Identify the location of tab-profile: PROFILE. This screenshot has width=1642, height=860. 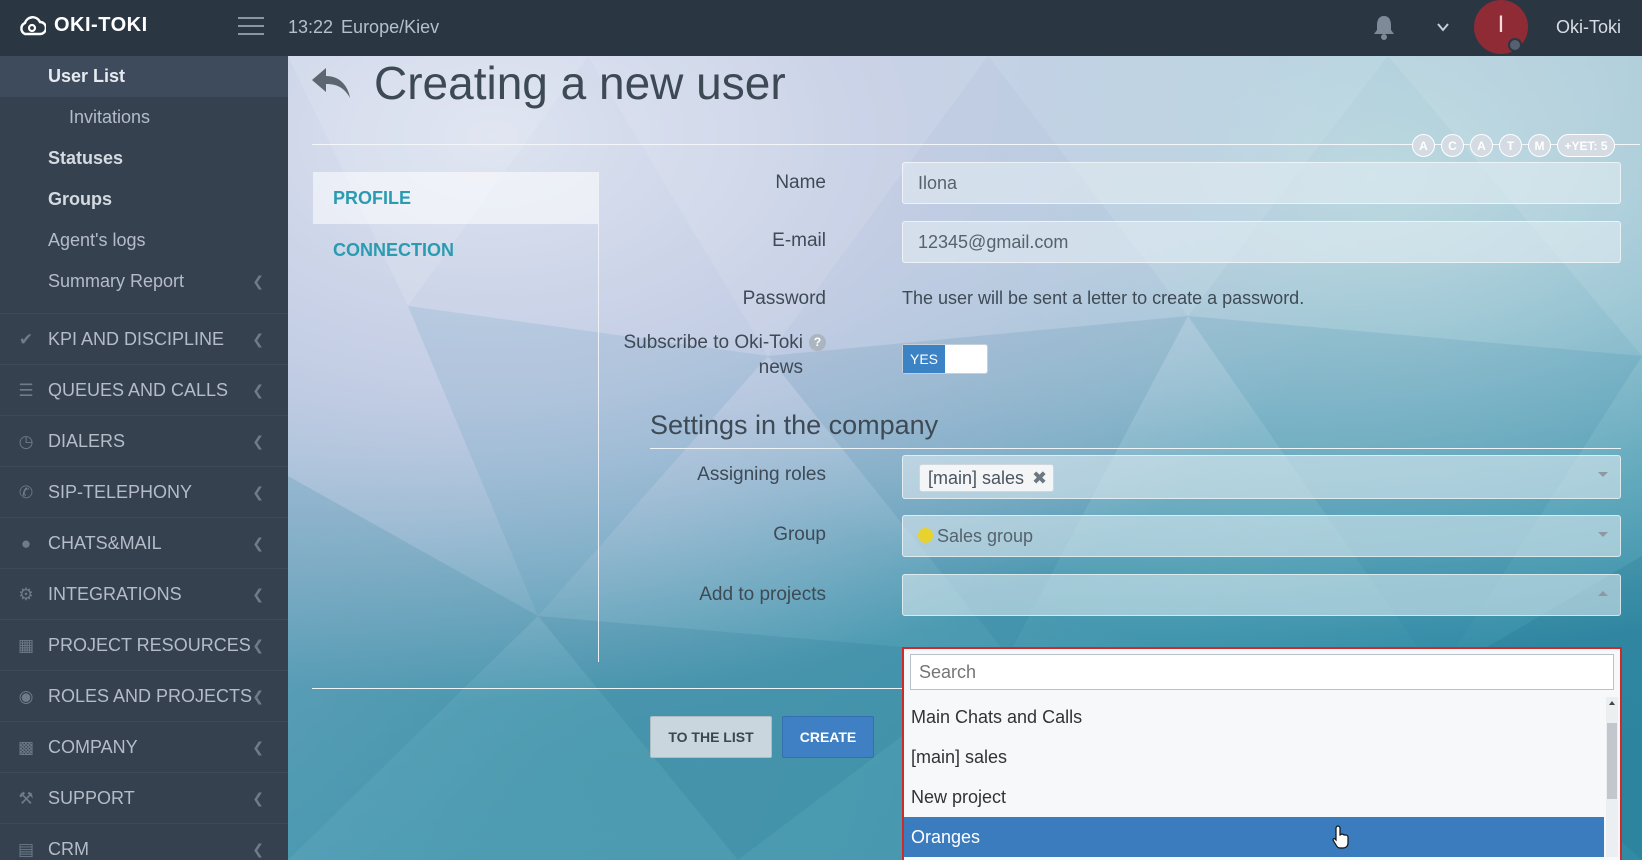
(455, 198).